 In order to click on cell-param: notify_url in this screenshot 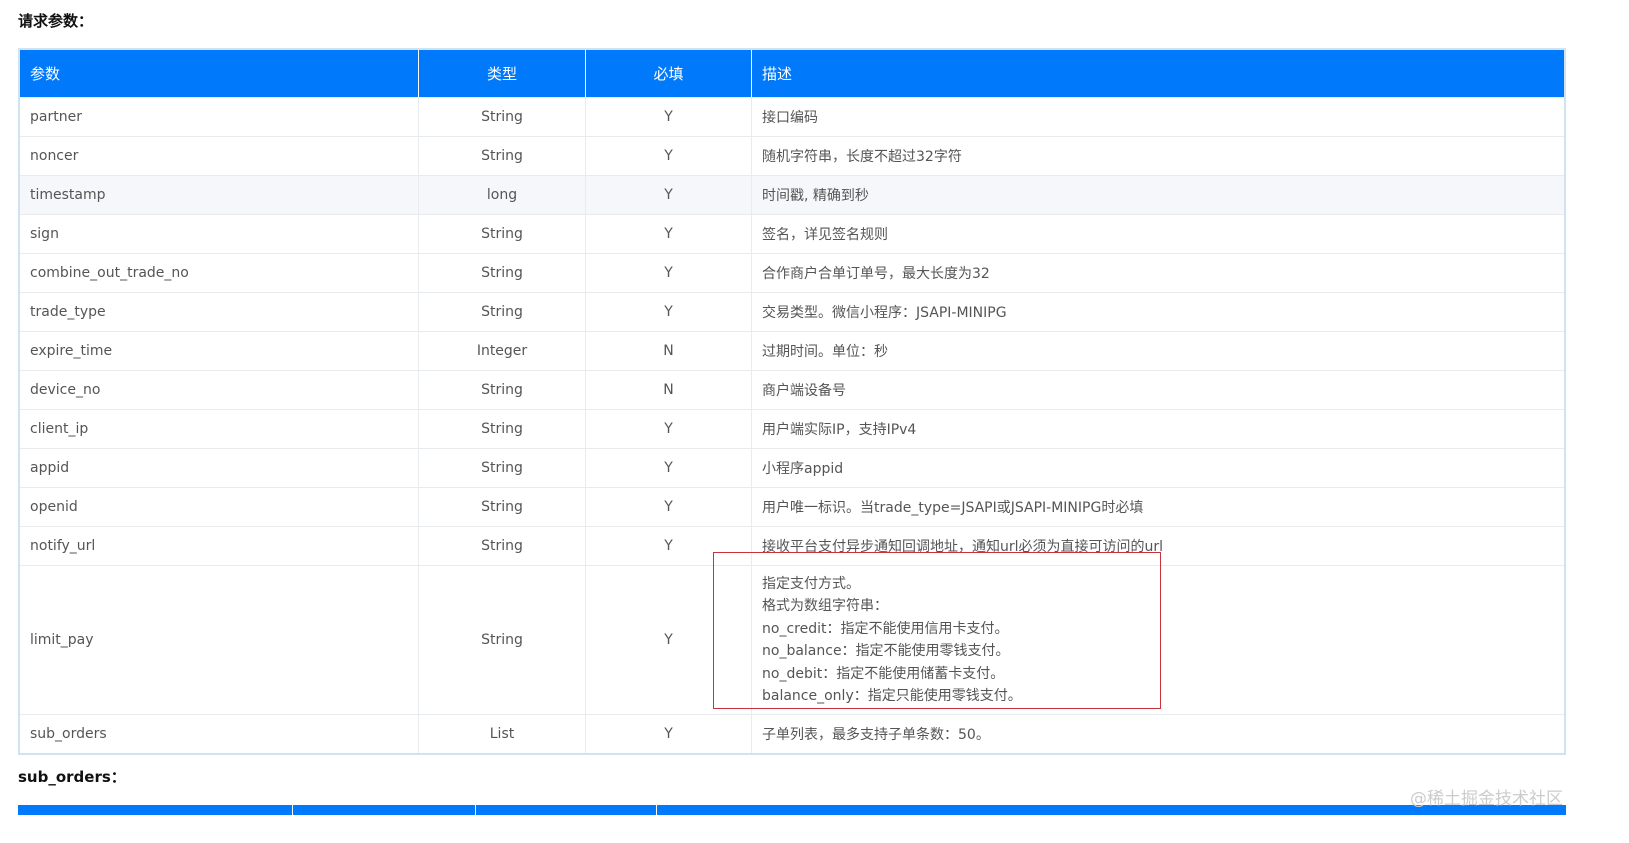, I will do `click(219, 546)`.